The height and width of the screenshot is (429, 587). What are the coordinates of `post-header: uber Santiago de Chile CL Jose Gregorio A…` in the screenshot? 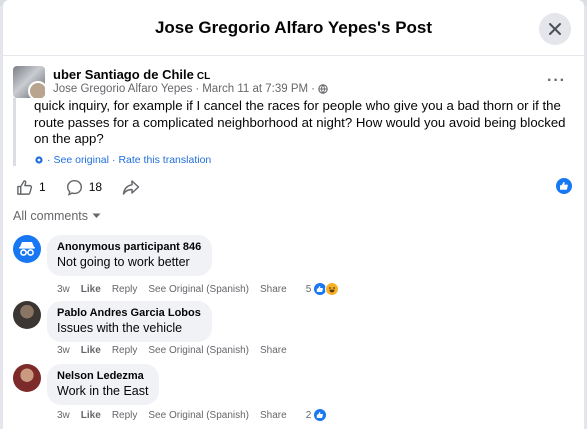 It's located at (293, 83).